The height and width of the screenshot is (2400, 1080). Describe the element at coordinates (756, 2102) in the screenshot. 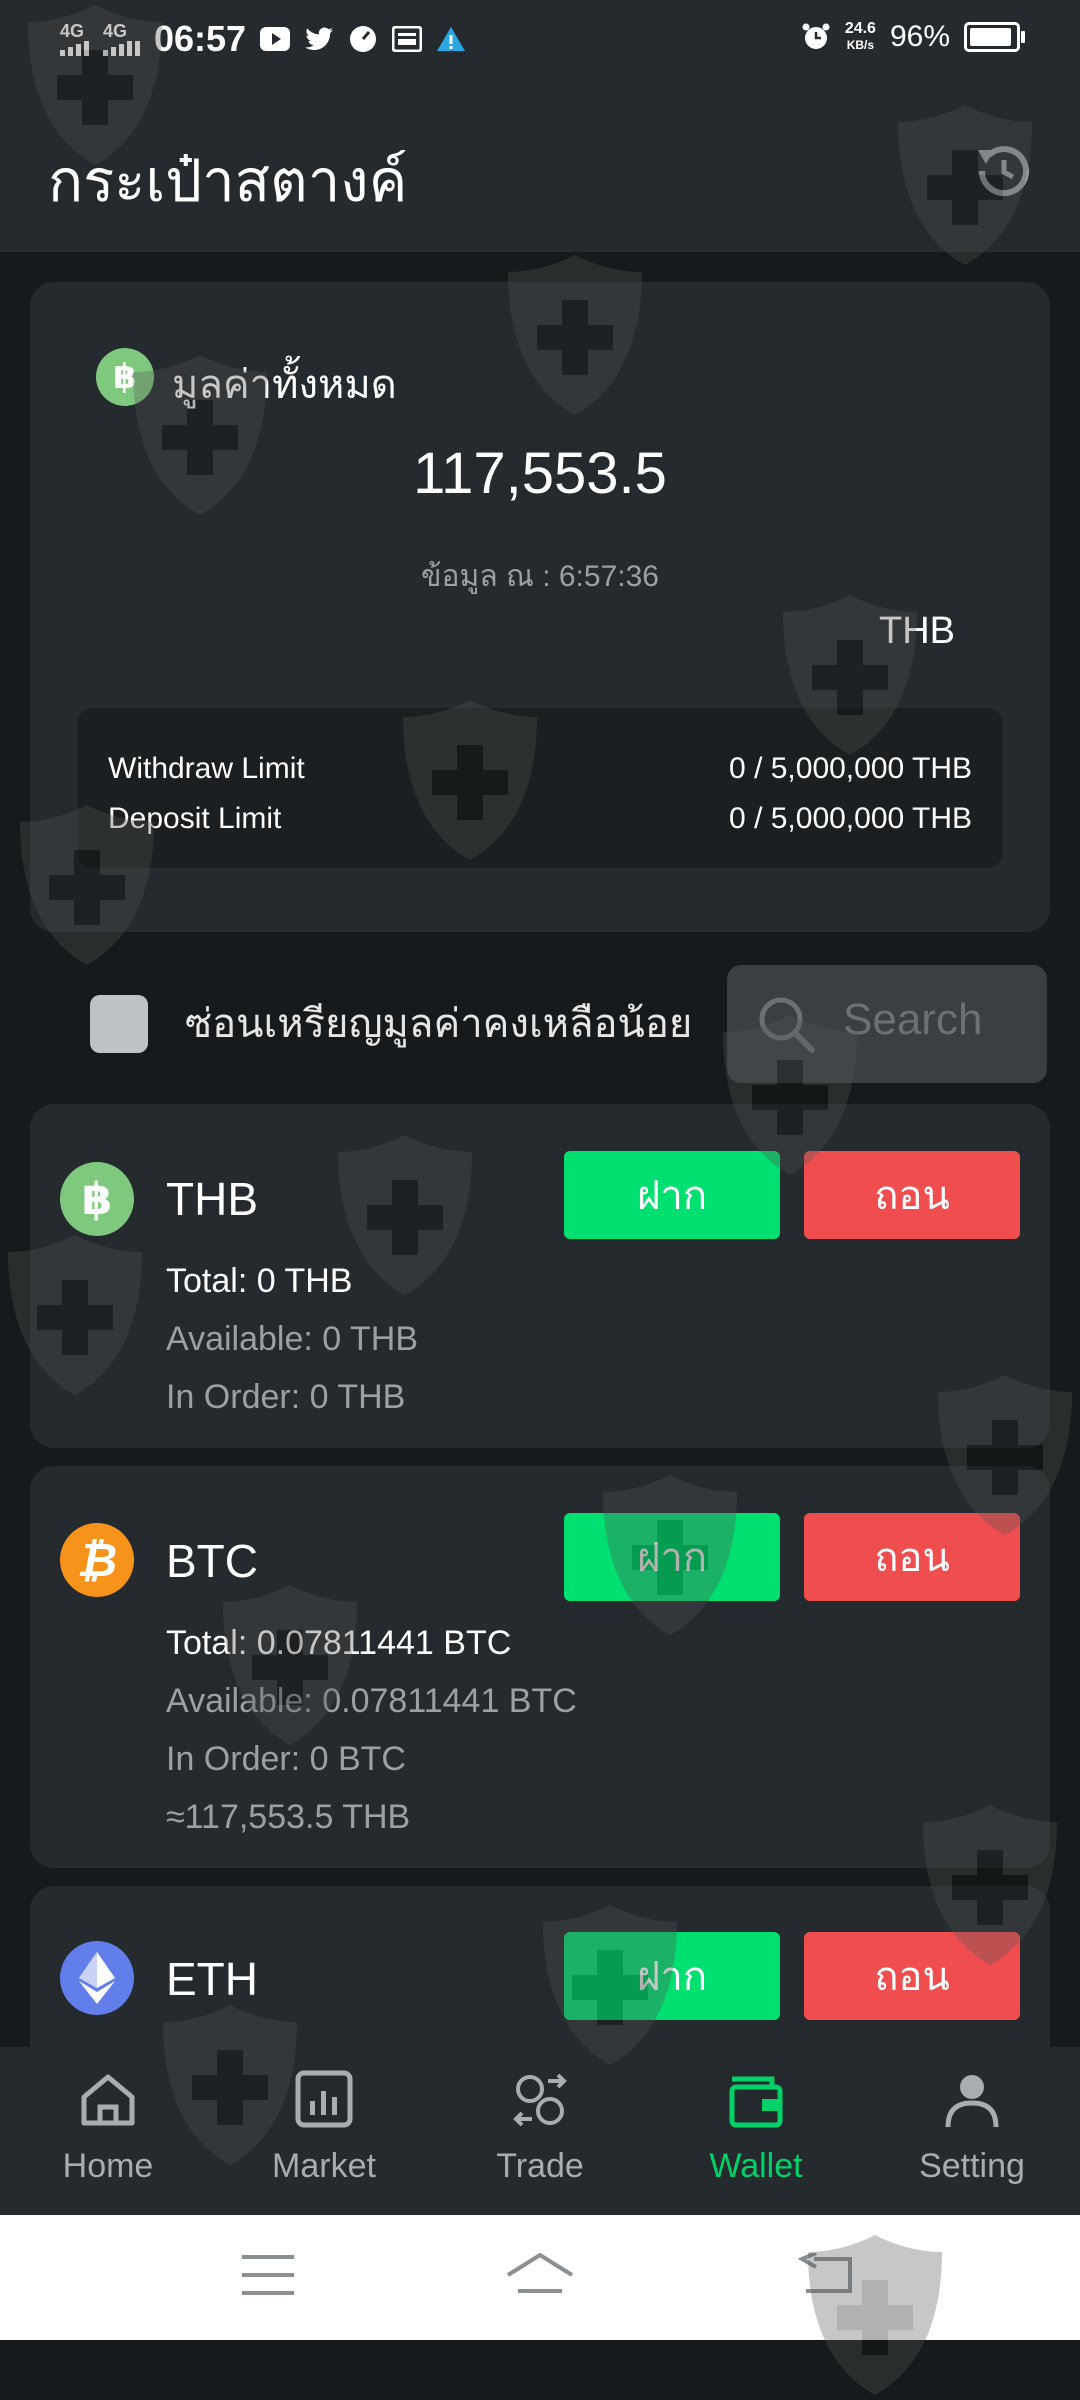

I see `wallet-icon` at that location.